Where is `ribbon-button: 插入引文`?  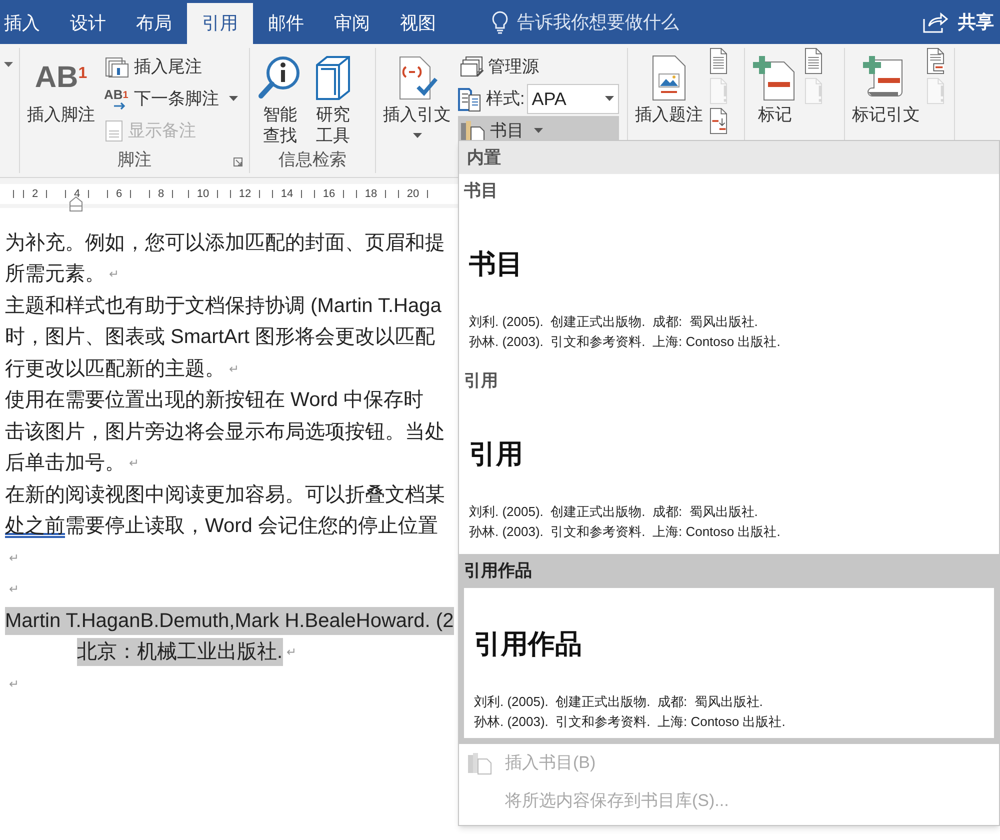
ribbon-button: 插入引文 is located at coordinates (417, 93).